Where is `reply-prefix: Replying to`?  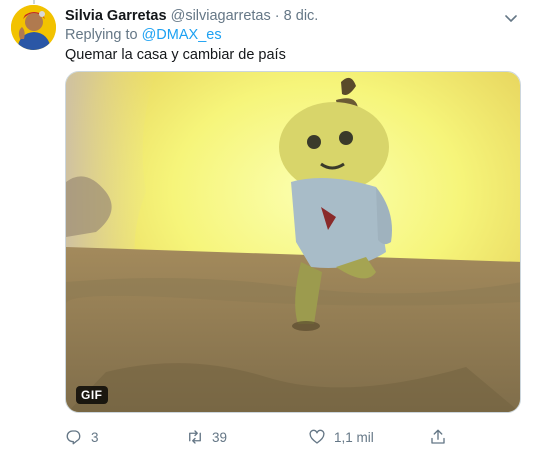 reply-prefix: Replying to is located at coordinates (101, 35).